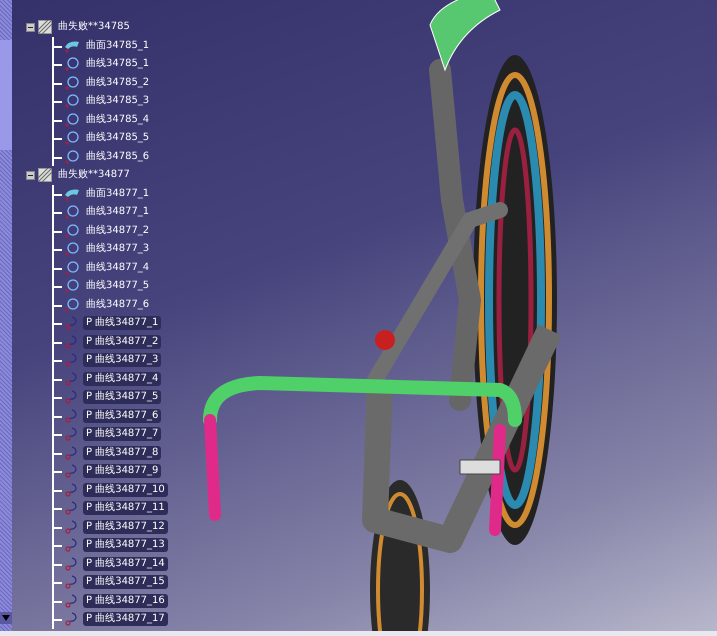 The image size is (717, 636). I want to click on tree-item: 曲线34785_5, so click(117, 138).